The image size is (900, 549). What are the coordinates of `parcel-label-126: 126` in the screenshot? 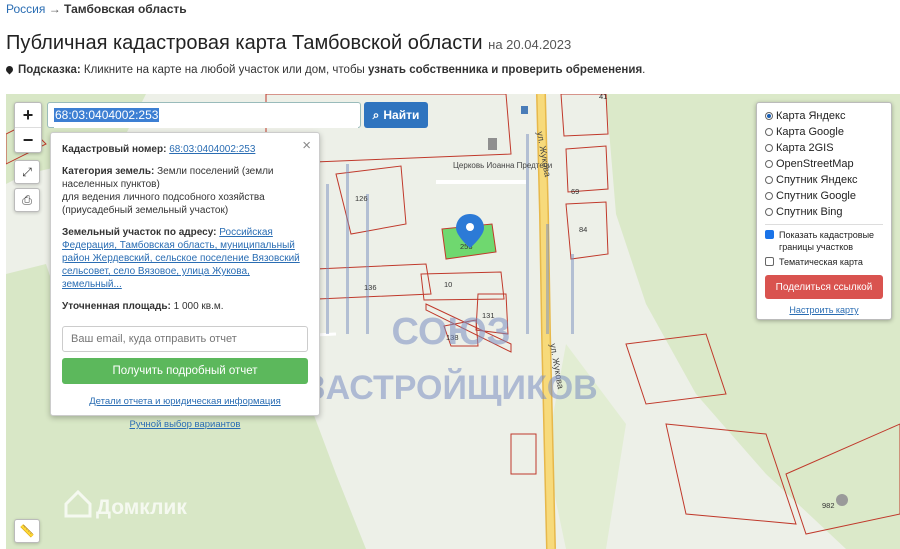 It's located at (361, 198).